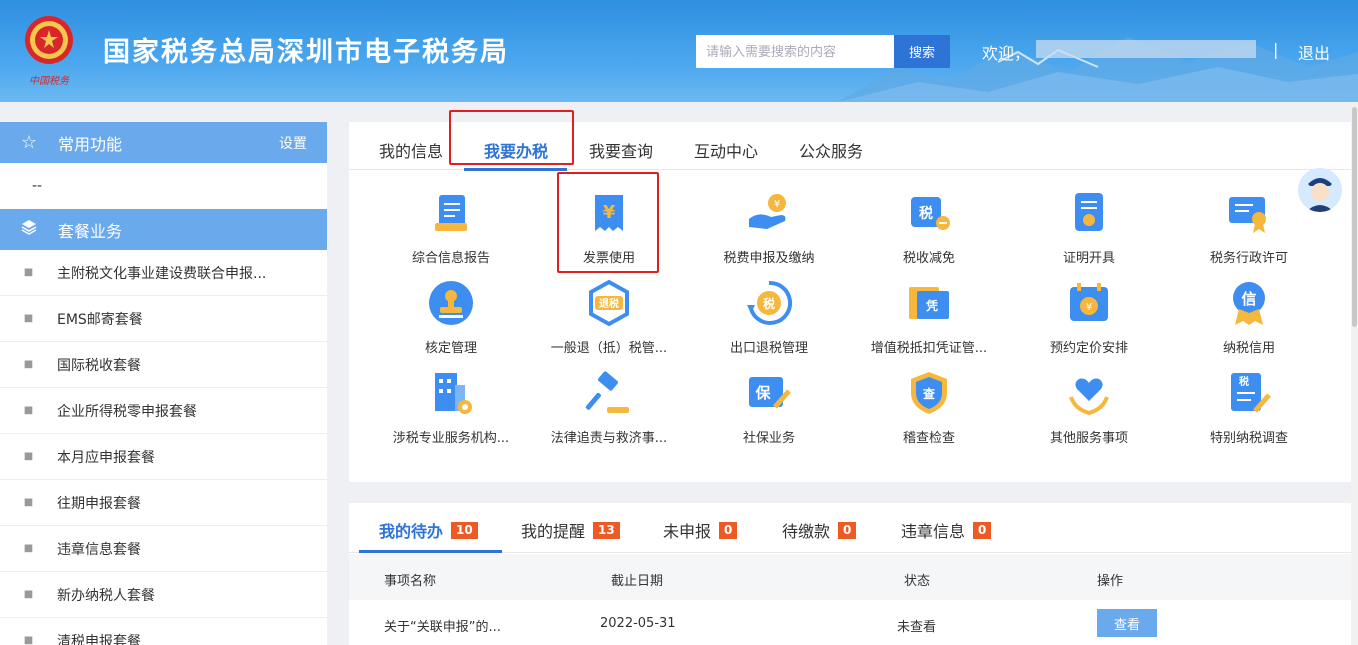  I want to click on func-info-report: 综合信息报告, so click(451, 227).